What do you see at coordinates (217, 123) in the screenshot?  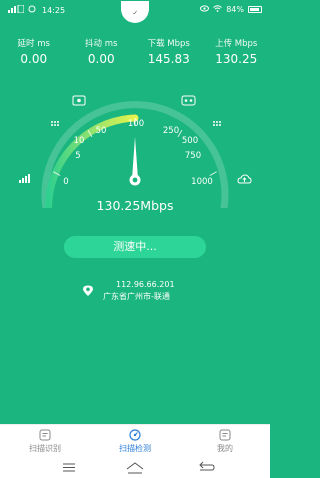 I see `upload-stat-icon` at bounding box center [217, 123].